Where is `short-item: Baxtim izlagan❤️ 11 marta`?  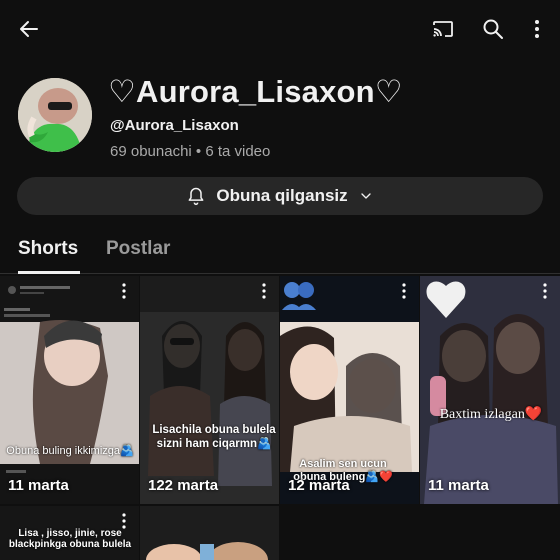 short-item: Baxtim izlagan❤️ 11 marta is located at coordinates (490, 390).